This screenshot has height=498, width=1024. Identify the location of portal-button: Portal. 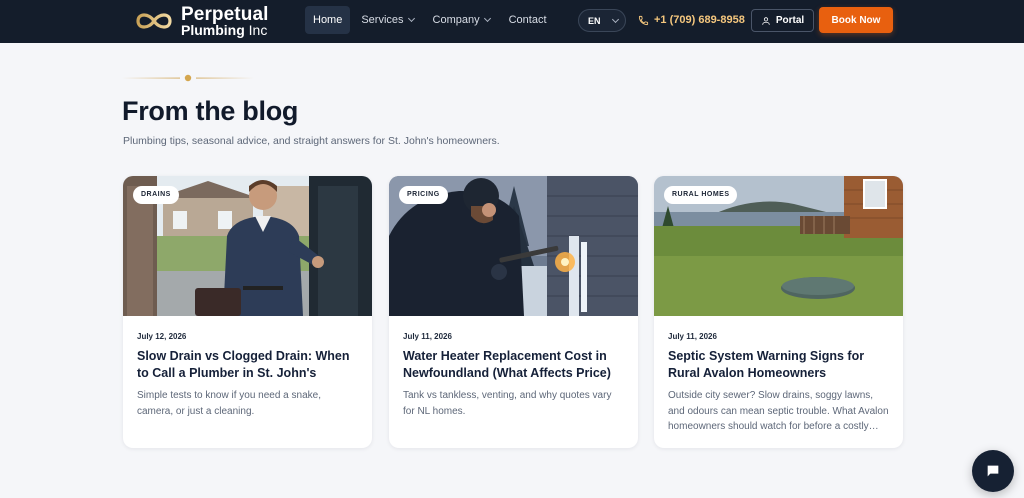
(782, 20).